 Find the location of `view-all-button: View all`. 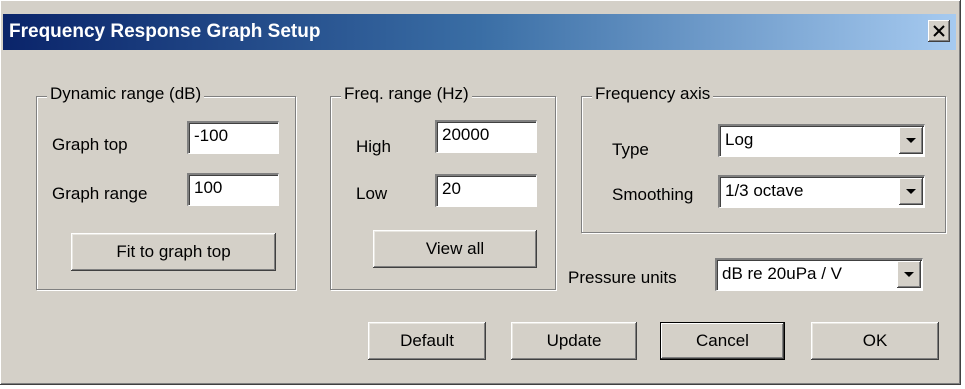

view-all-button: View all is located at coordinates (455, 249).